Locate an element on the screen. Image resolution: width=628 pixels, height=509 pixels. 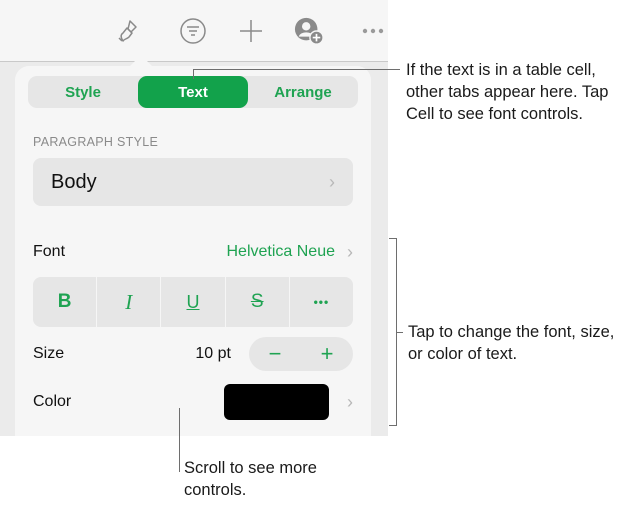
strikethrough-icon: S is located at coordinates (257, 301).